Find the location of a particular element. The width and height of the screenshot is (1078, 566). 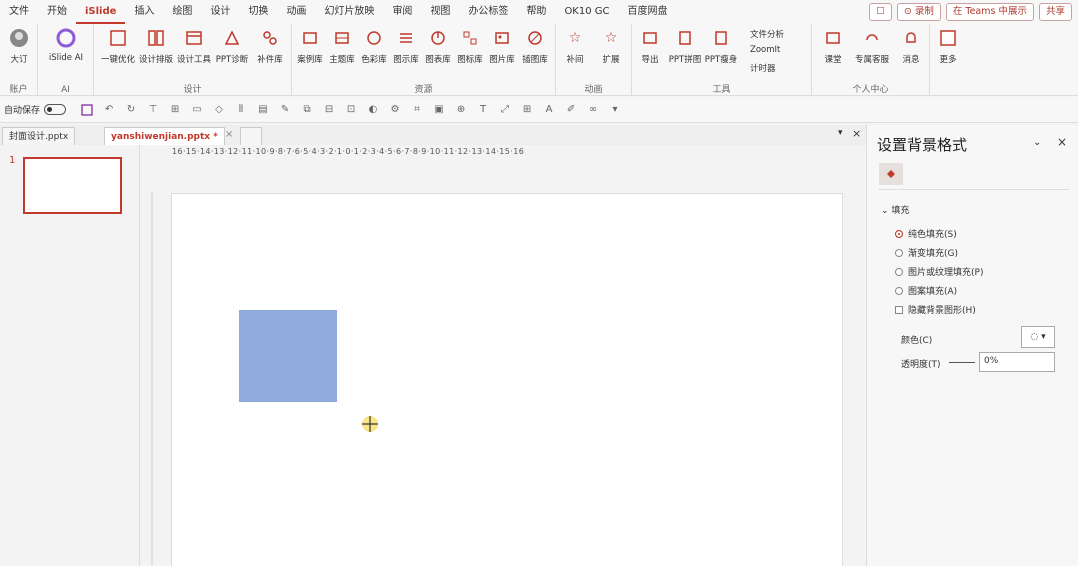

color-icon: ◐ is located at coordinates (373, 110).